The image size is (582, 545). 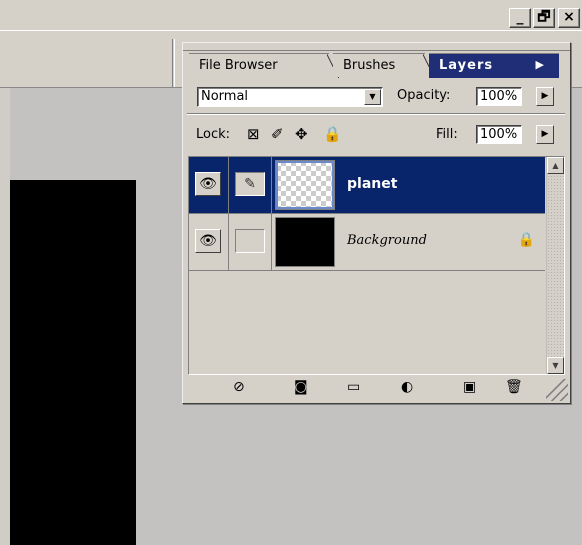 What do you see at coordinates (466, 65) in the screenshot?
I see `tab-label: Layers` at bounding box center [466, 65].